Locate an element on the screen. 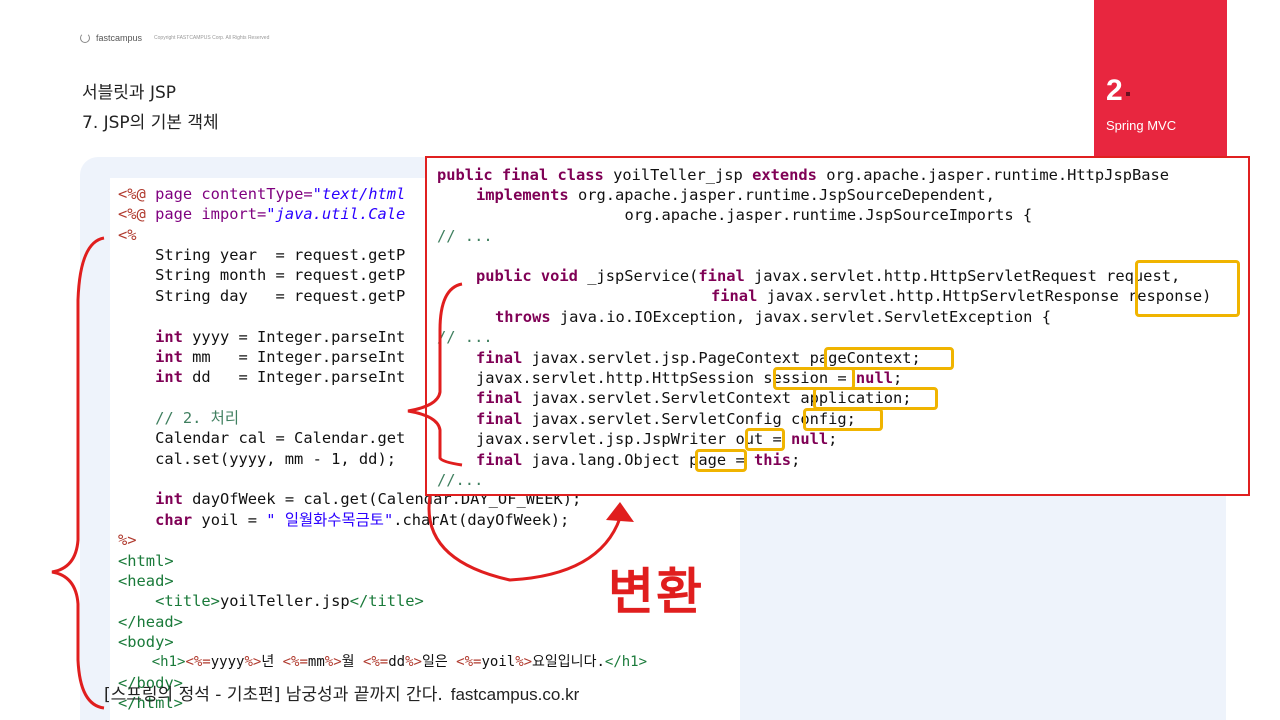 The width and height of the screenshot is (1280, 720). conversion-arrow is located at coordinates (524, 538).